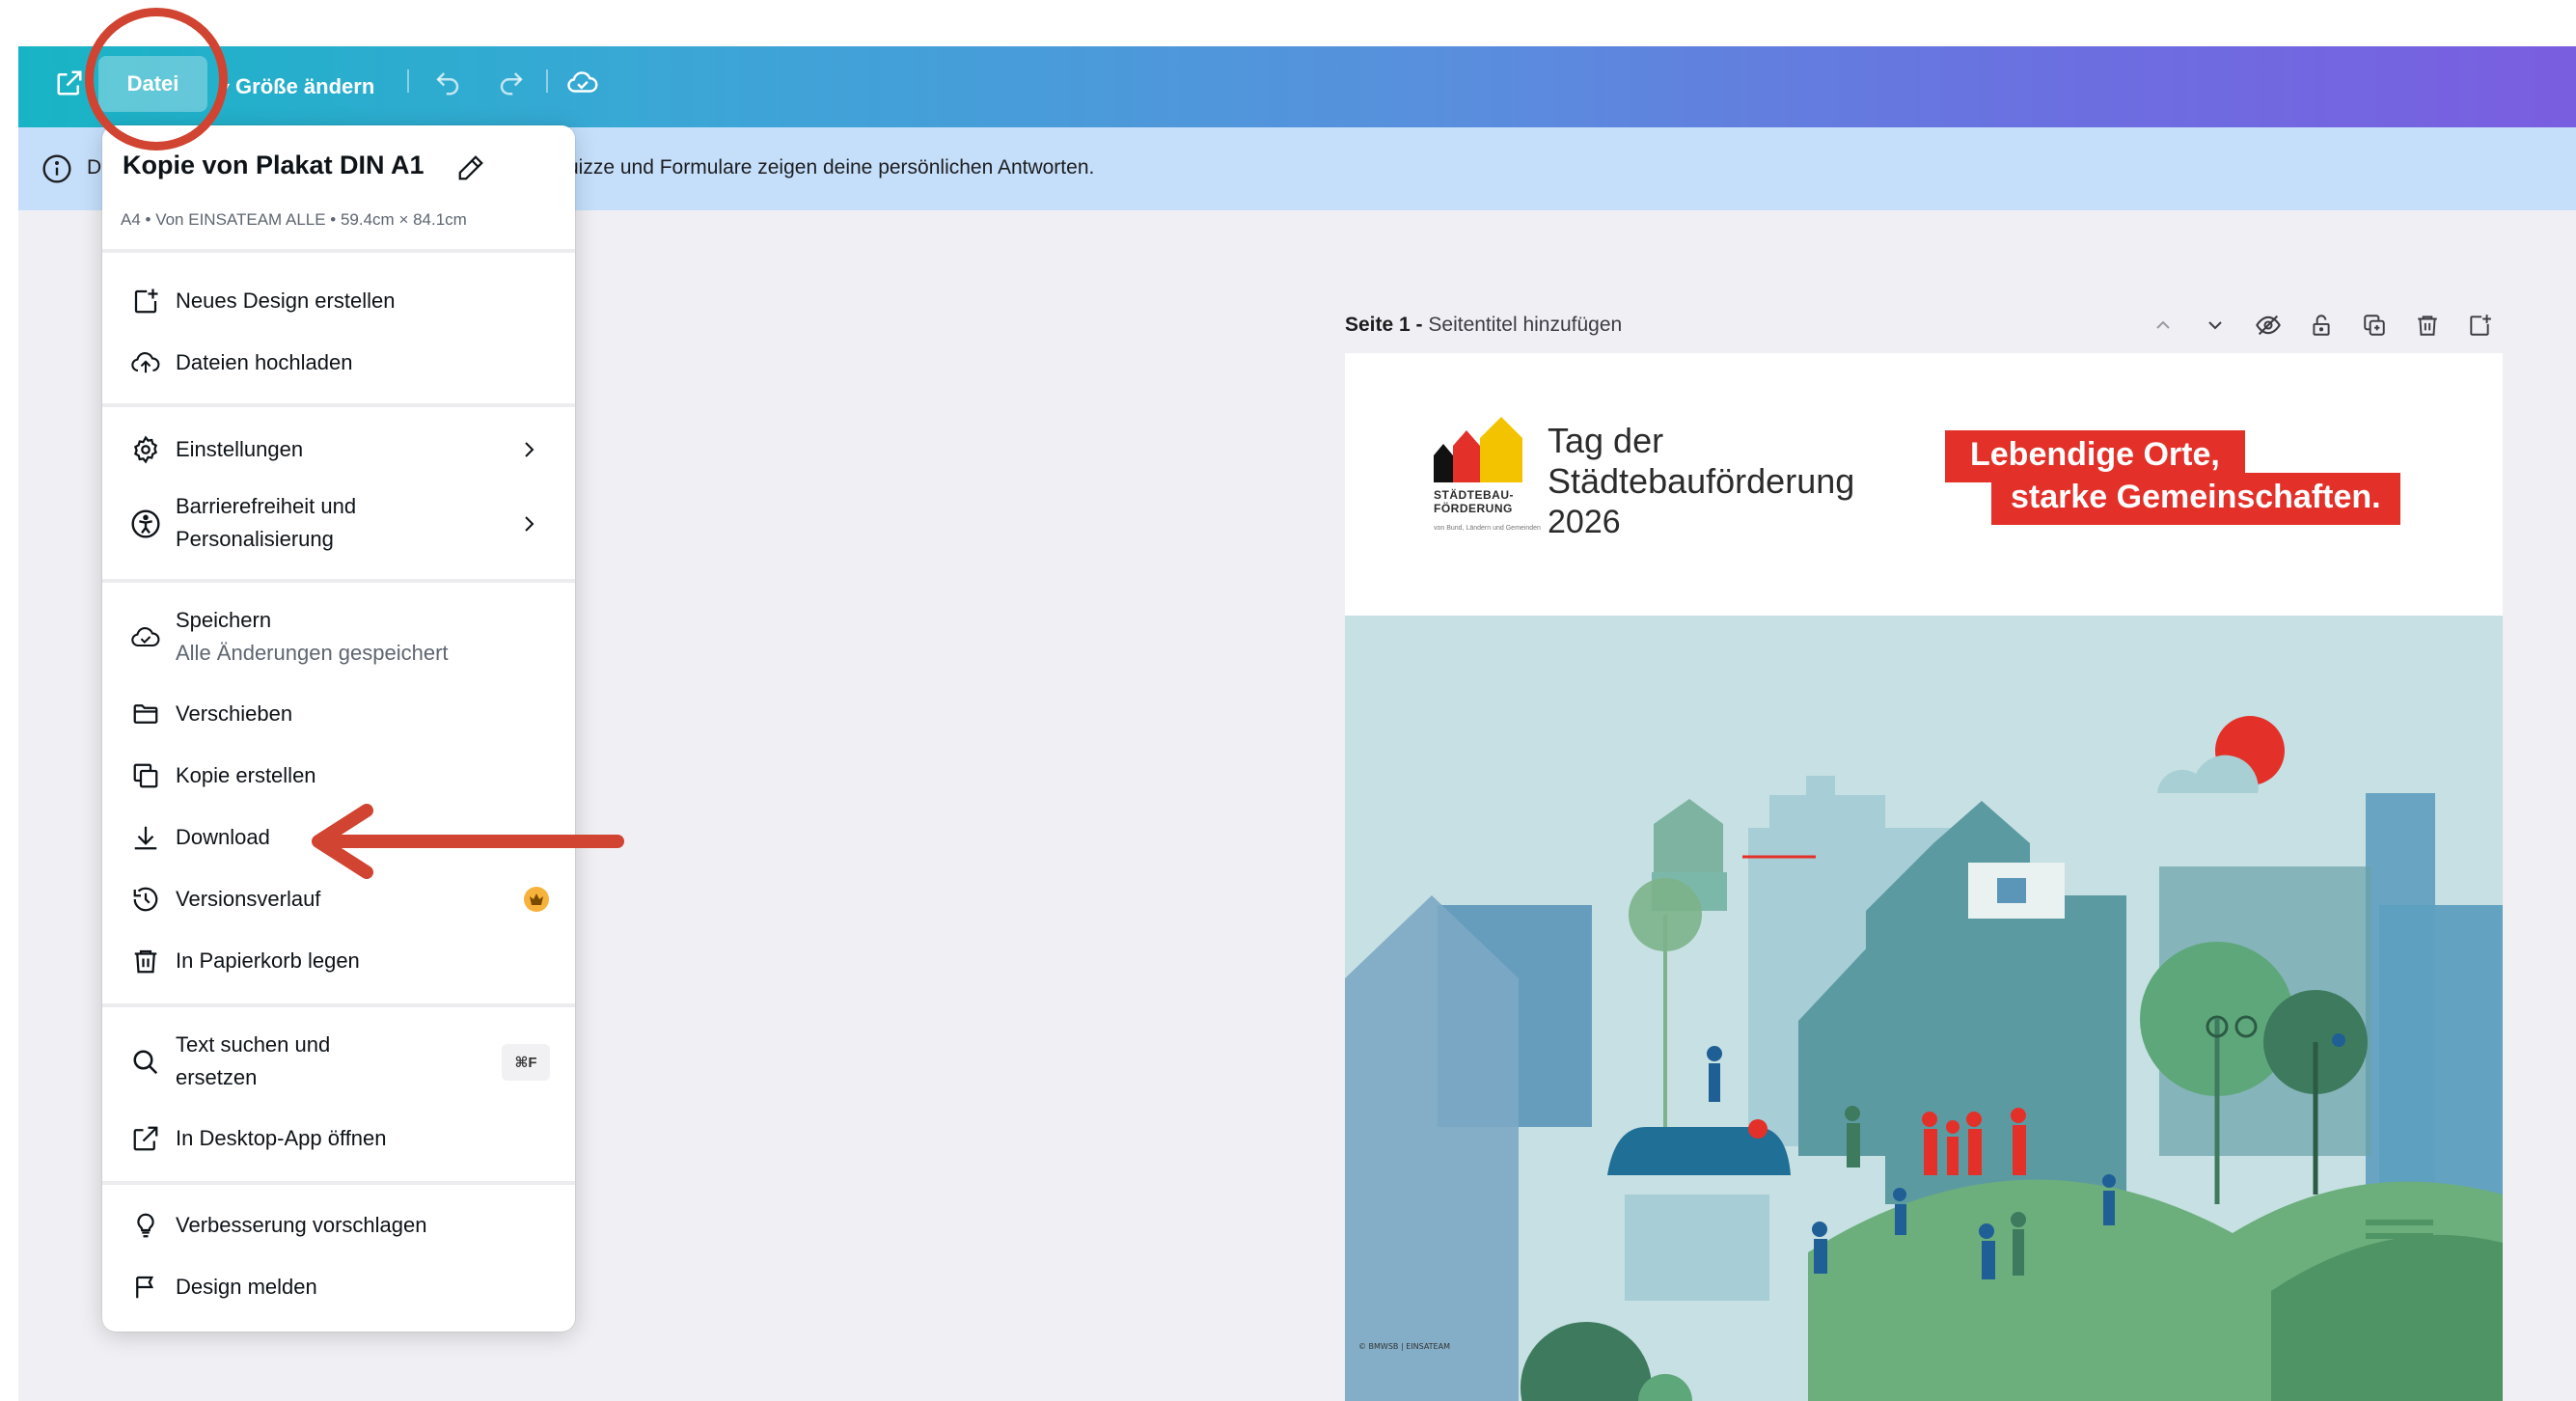  Describe the element at coordinates (301, 1225) in the screenshot. I see `menu-item-label: Verbesserung vorschlagen` at that location.